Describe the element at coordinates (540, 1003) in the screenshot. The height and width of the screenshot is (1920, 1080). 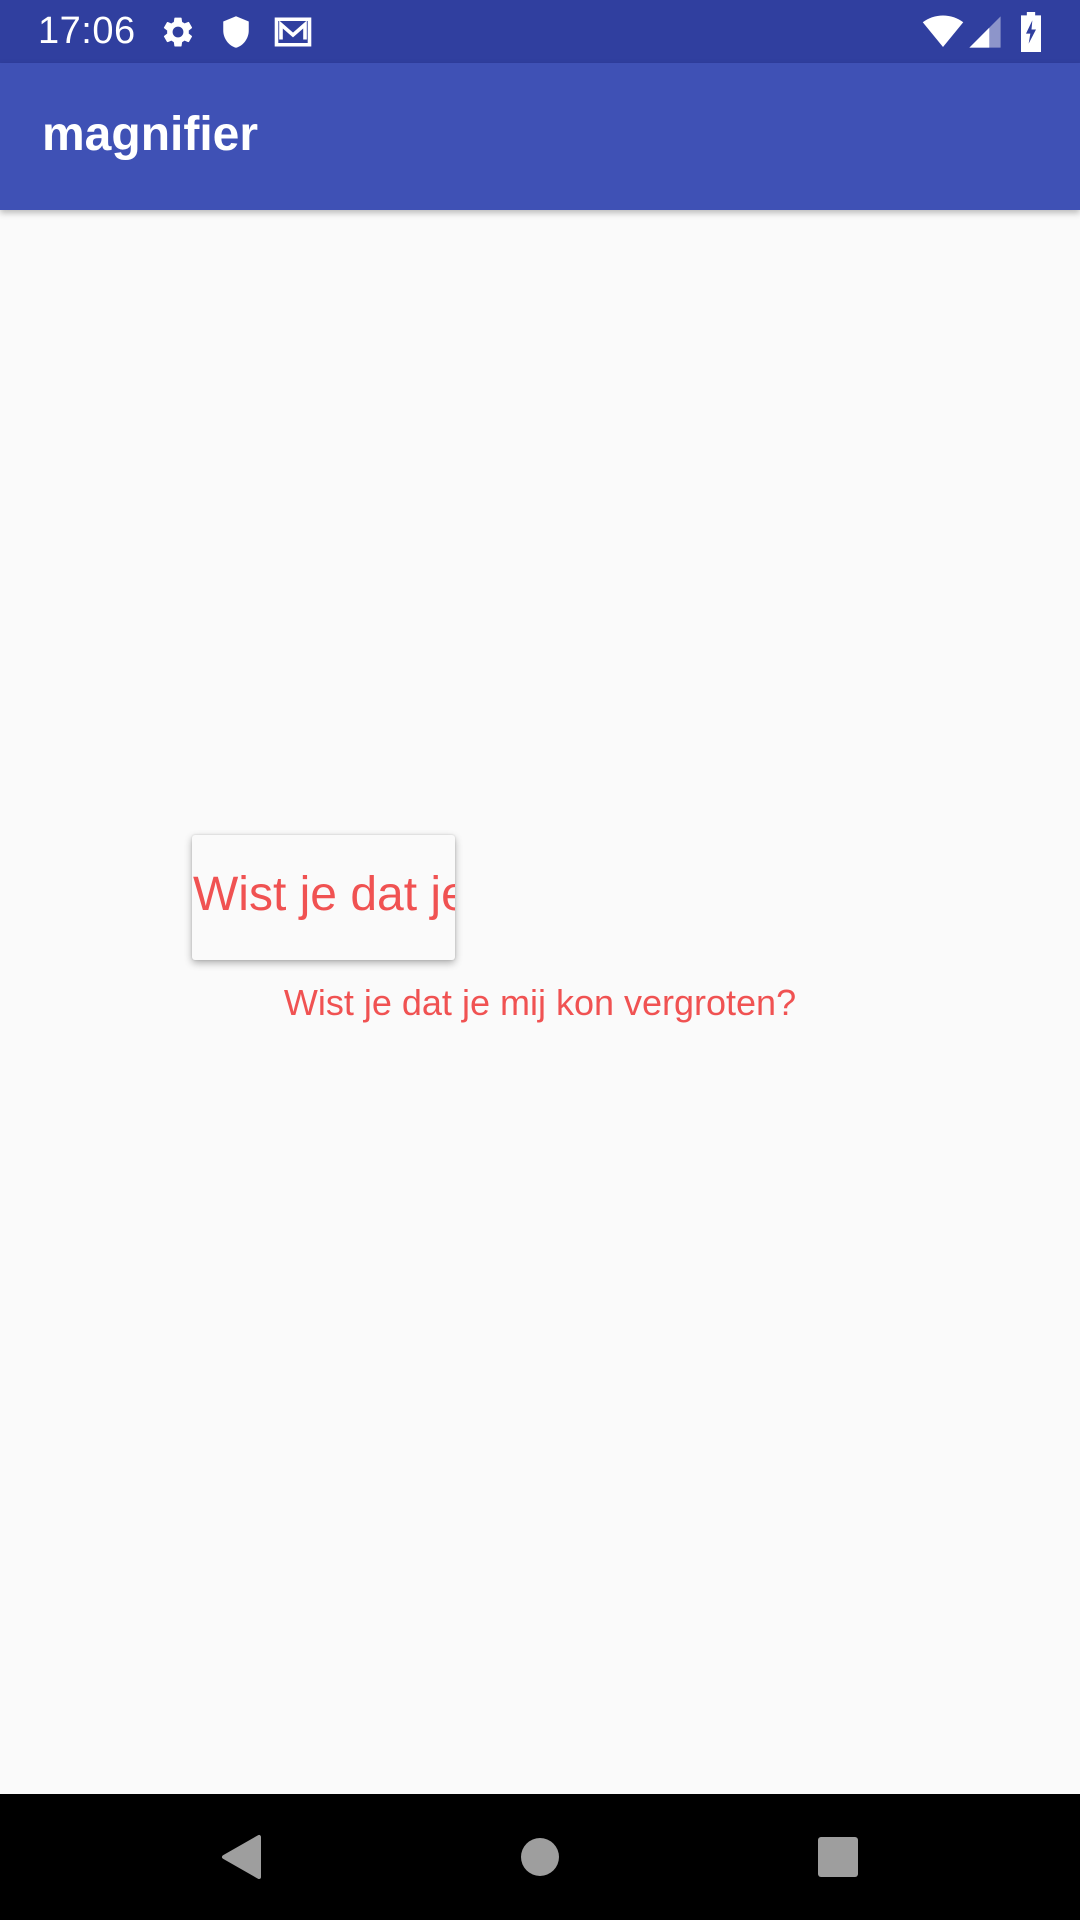
I see `magnifiable-text: Wist je dat je mij kon vergroten?` at that location.